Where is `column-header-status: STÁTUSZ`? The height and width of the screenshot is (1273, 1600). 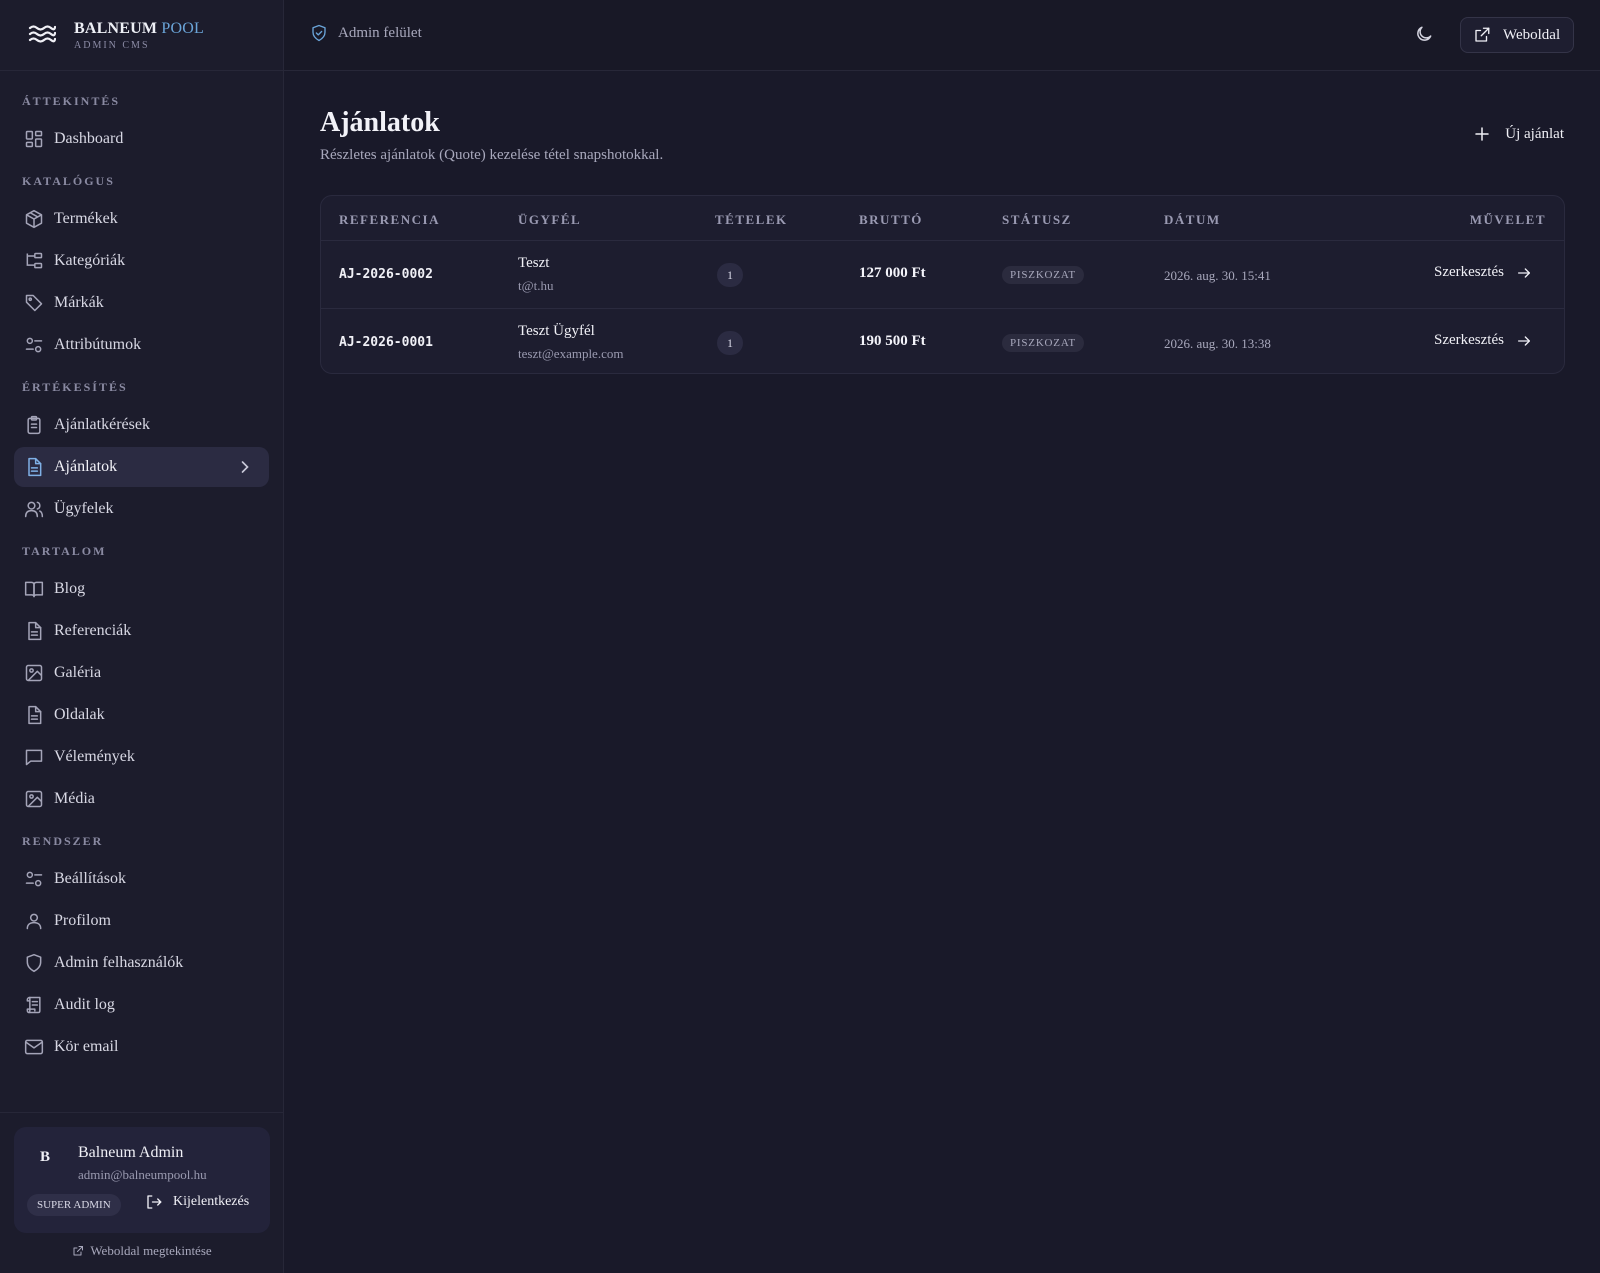 column-header-status: STÁTUSZ is located at coordinates (1037, 219).